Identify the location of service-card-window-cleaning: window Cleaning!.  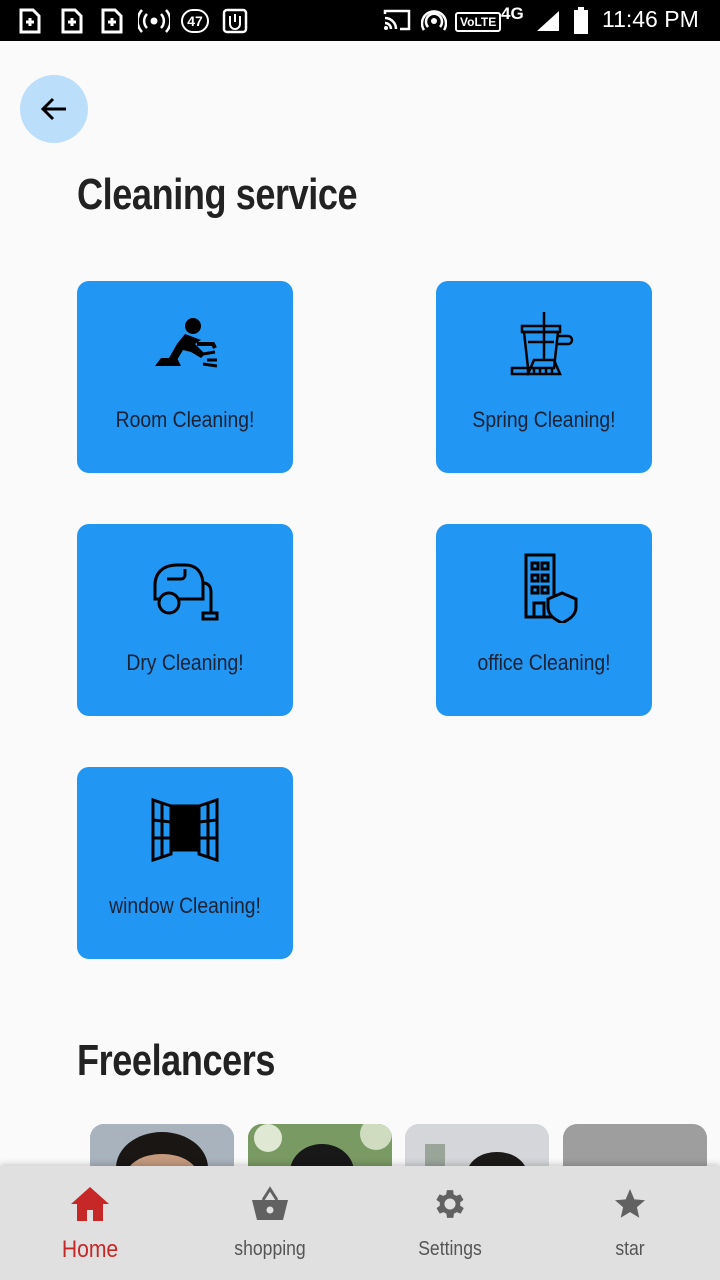
(185, 863).